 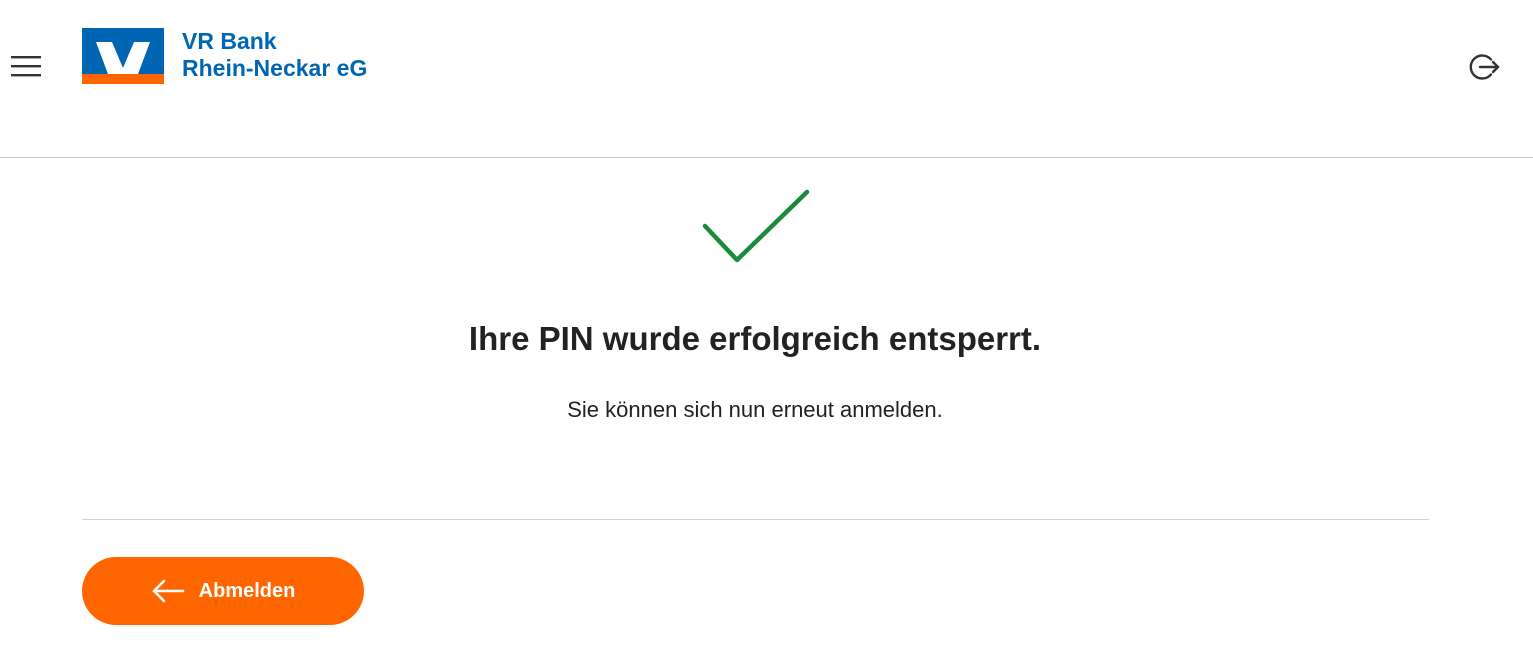 What do you see at coordinates (168, 591) in the screenshot?
I see `arrow-left-icon` at bounding box center [168, 591].